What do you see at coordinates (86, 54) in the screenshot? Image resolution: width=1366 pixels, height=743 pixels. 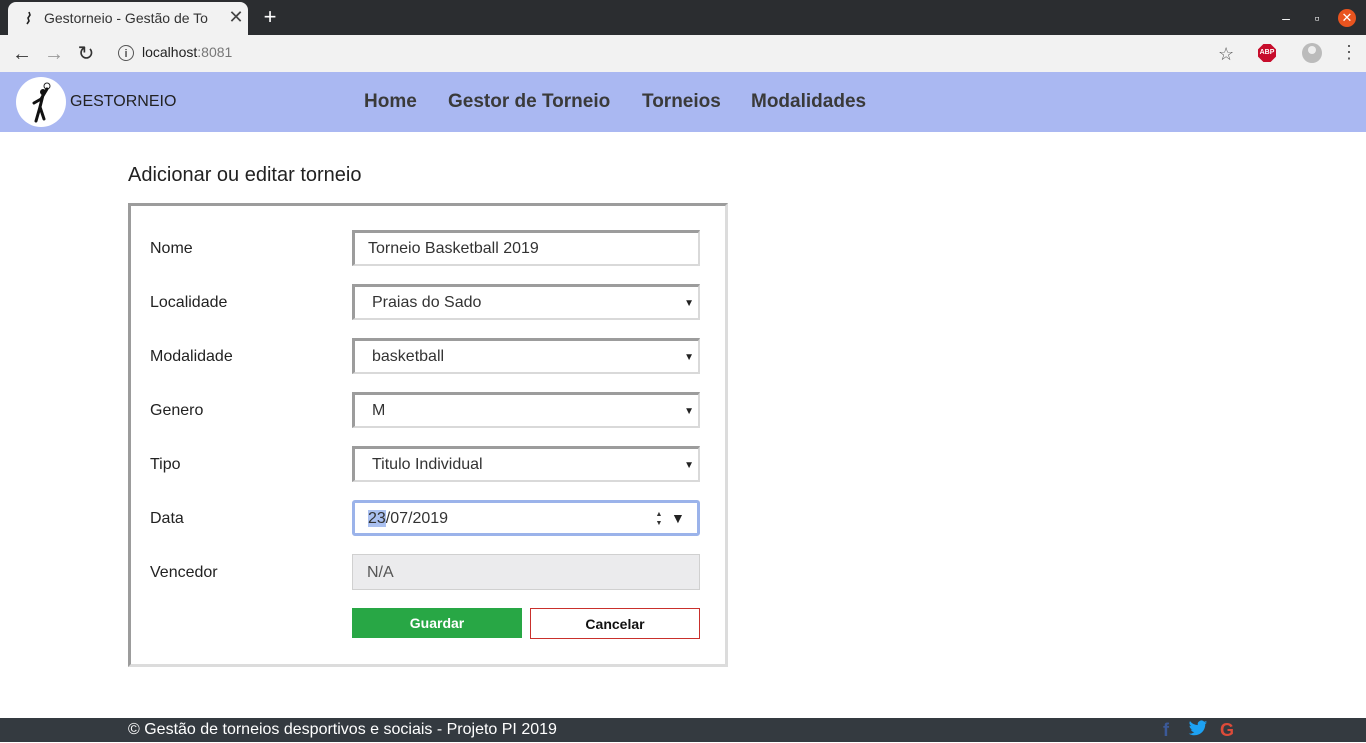 I see `reload-icon: ↻` at bounding box center [86, 54].